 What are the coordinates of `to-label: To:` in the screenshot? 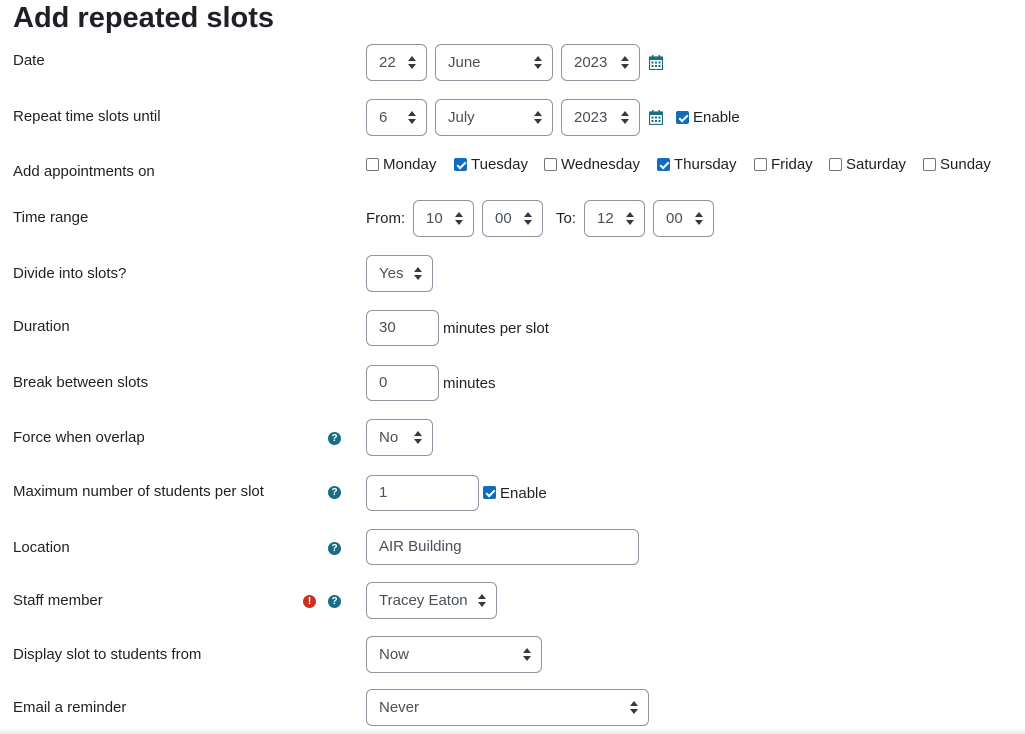 It's located at (566, 218).